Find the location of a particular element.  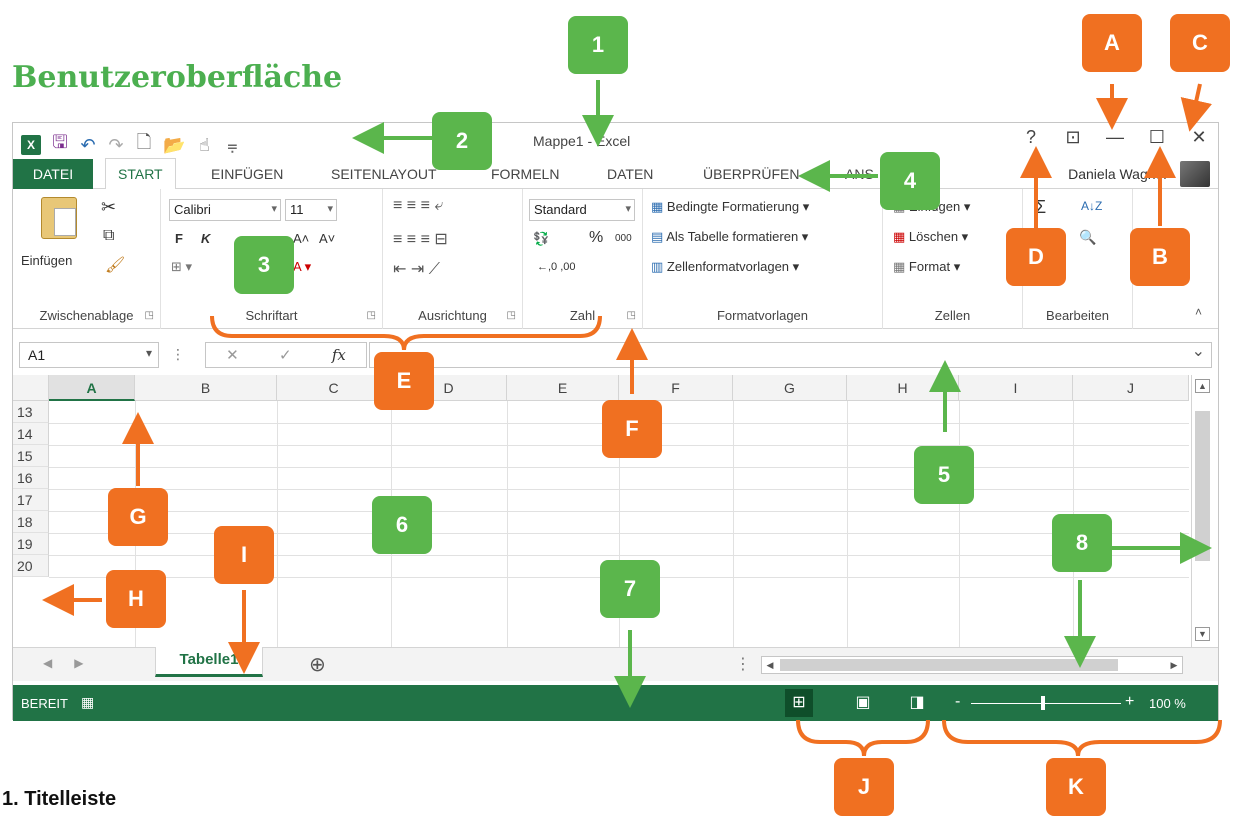

font-name-combo: Calibri is located at coordinates (225, 210).